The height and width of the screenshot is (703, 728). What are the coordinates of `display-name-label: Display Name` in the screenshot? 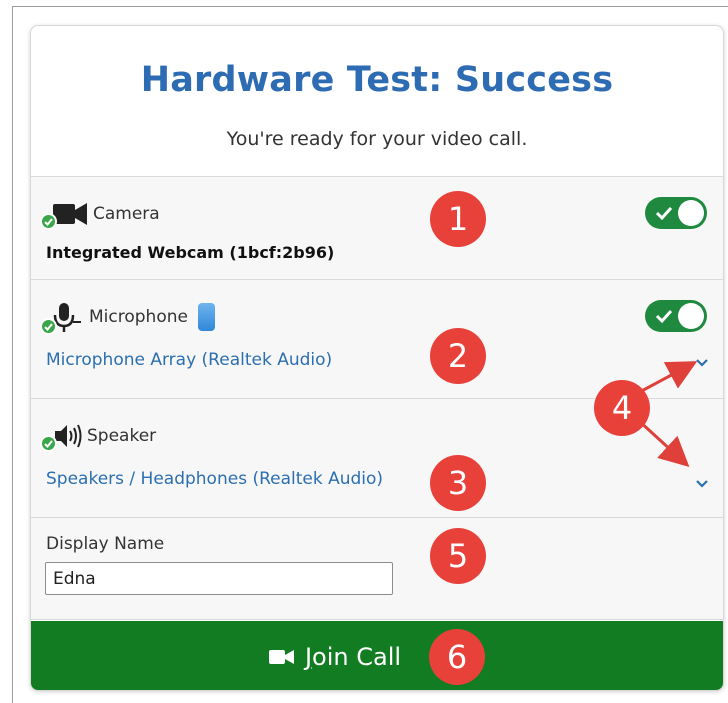 It's located at (105, 544).